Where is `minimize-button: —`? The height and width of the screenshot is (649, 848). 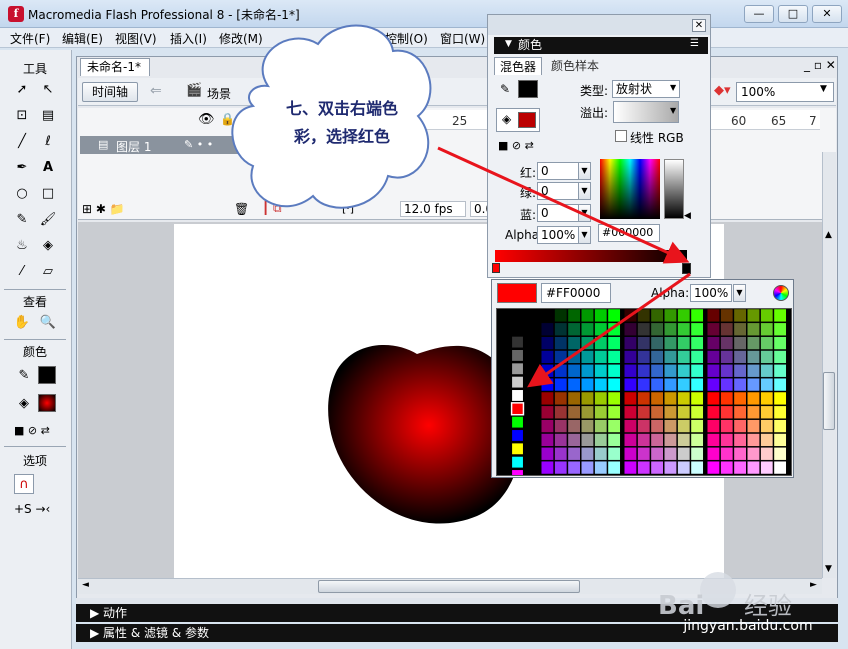 minimize-button: — is located at coordinates (759, 14).